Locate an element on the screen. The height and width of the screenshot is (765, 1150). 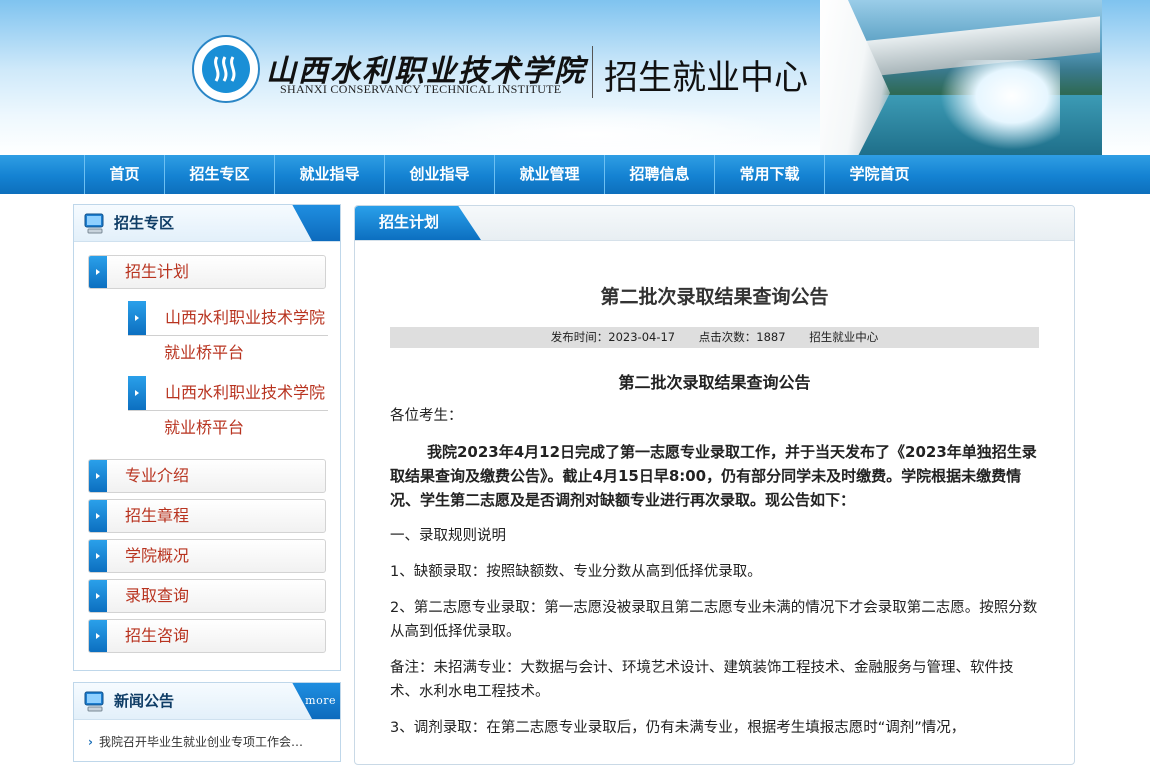
nav-item-jobs: 招聘信息 is located at coordinates (659, 174).